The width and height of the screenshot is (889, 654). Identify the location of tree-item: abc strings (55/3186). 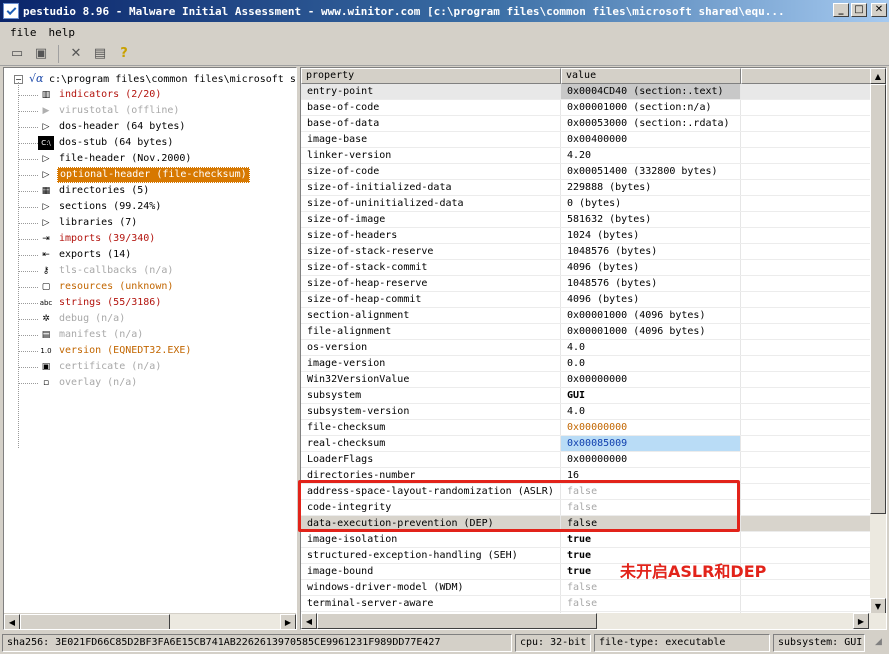
(90, 303).